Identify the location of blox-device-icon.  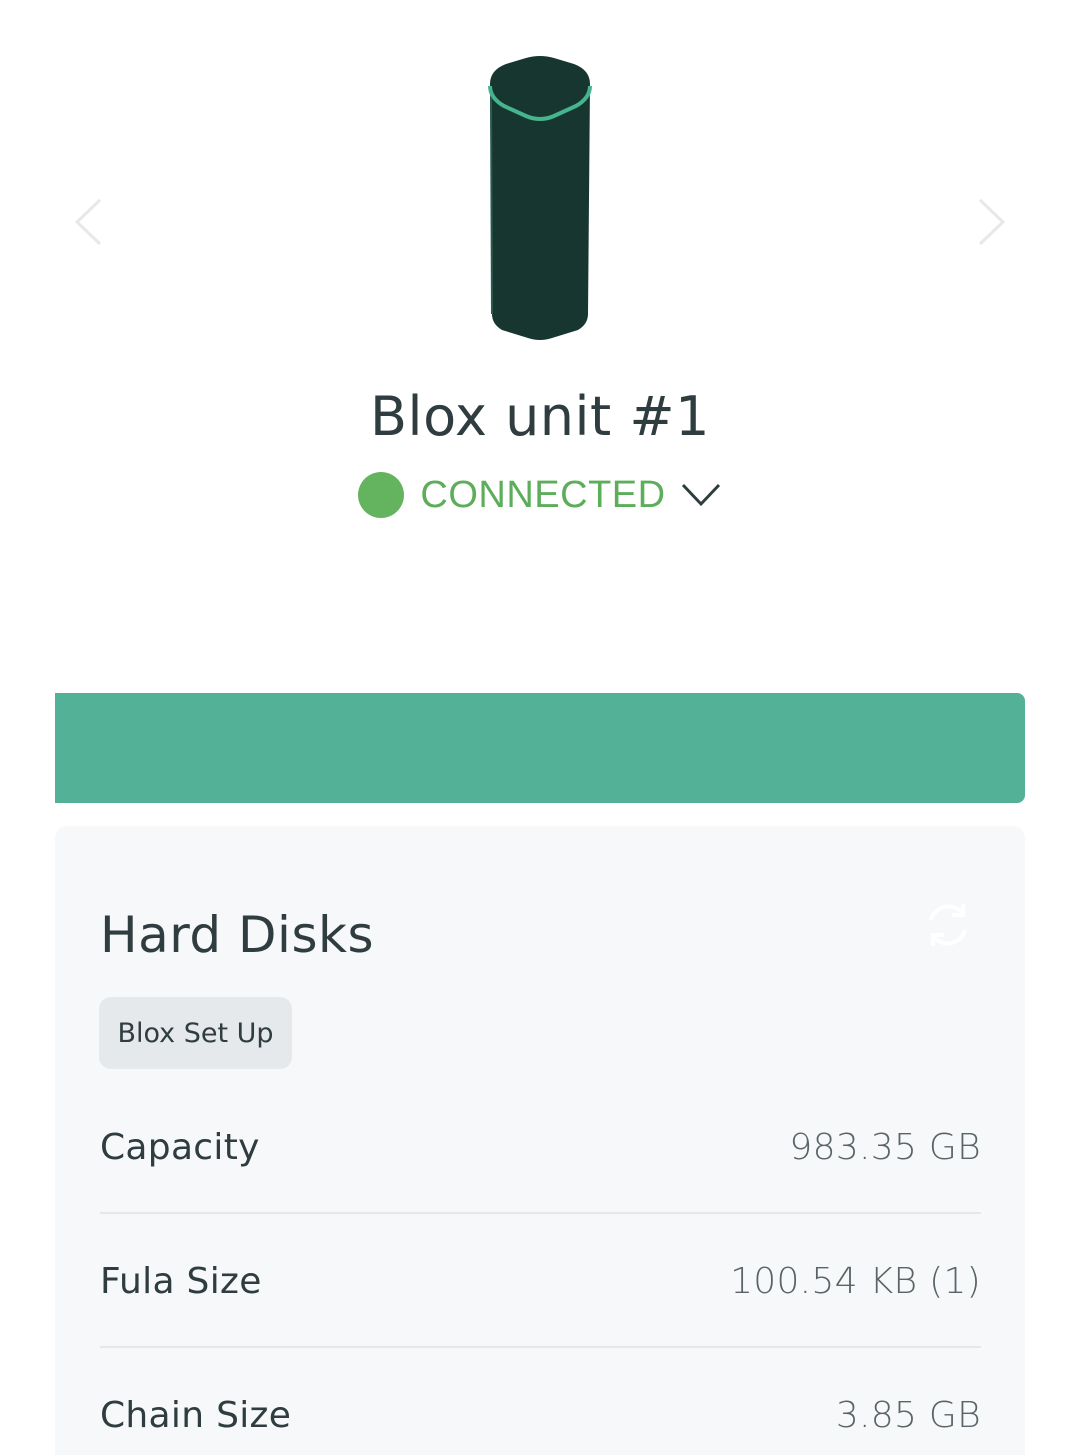
(540, 198).